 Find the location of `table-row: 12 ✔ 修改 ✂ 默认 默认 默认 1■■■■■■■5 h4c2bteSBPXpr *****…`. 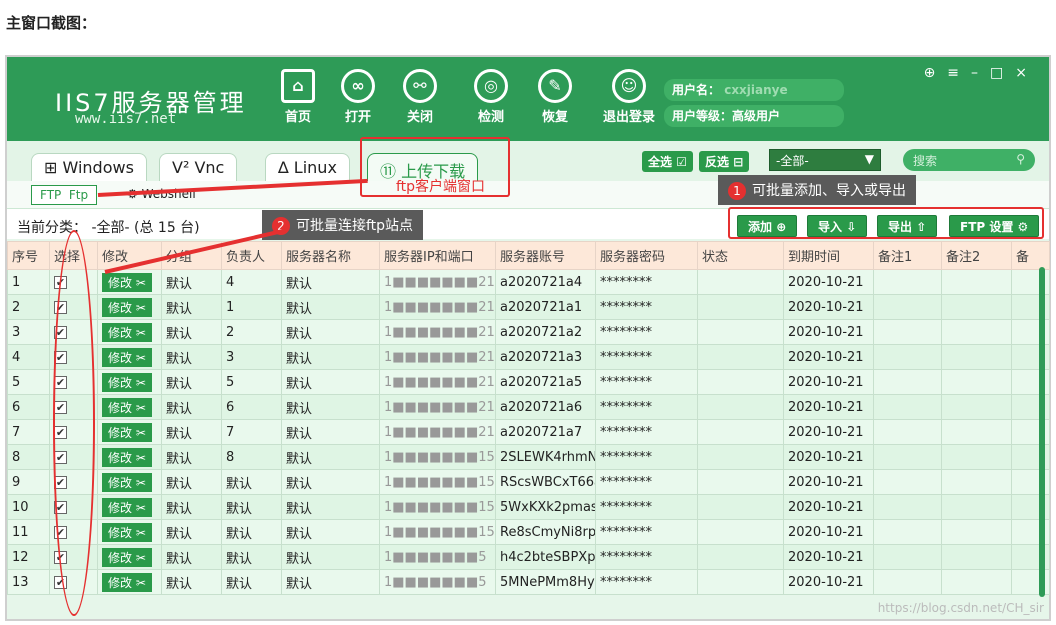

table-row: 12 ✔ 修改 ✂ 默认 默认 默认 1■■■■■■■5 h4c2bteSBPXpr *****… is located at coordinates (528, 557).